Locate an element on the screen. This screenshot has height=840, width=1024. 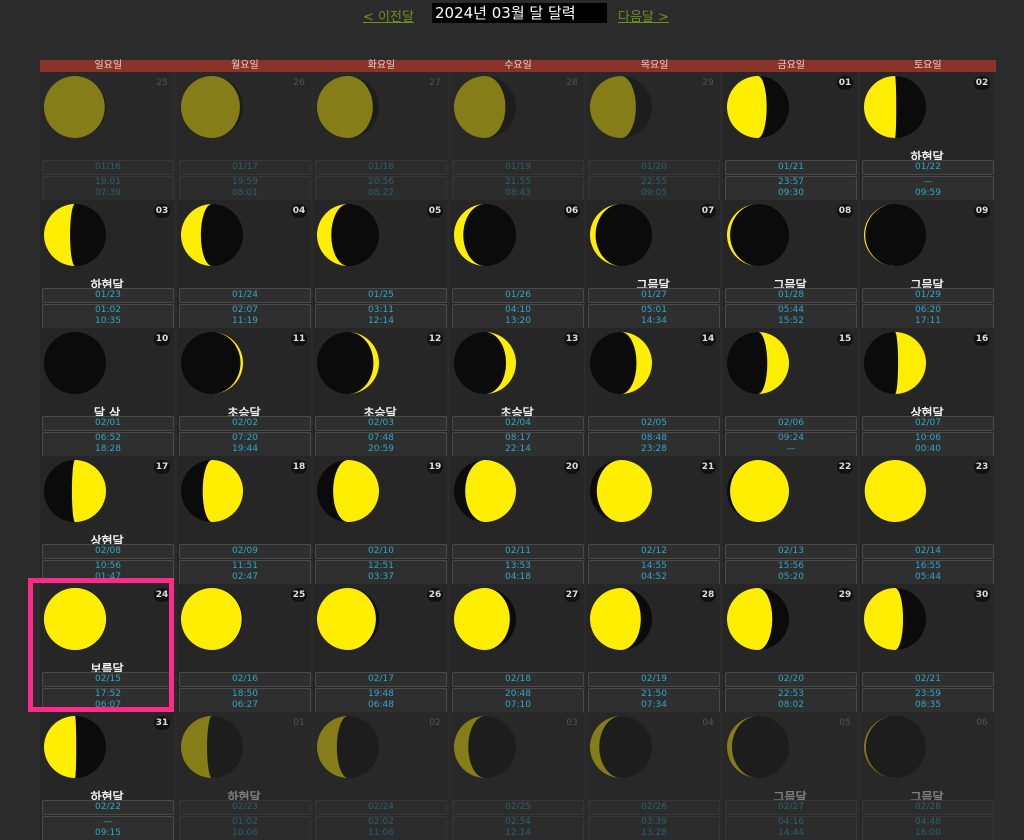
day-cell: 03 하현달 01/23 01:02 10:35 is located at coordinates (107, 264).